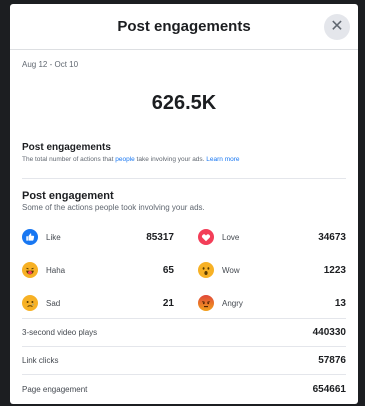 The height and width of the screenshot is (406, 365). I want to click on reaction-row: Like 85317 Love 34673, so click(184, 237).